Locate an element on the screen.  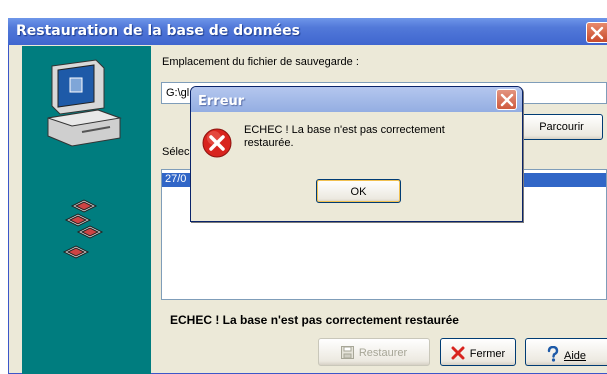
close-button-label: Fermer is located at coordinates (487, 354).